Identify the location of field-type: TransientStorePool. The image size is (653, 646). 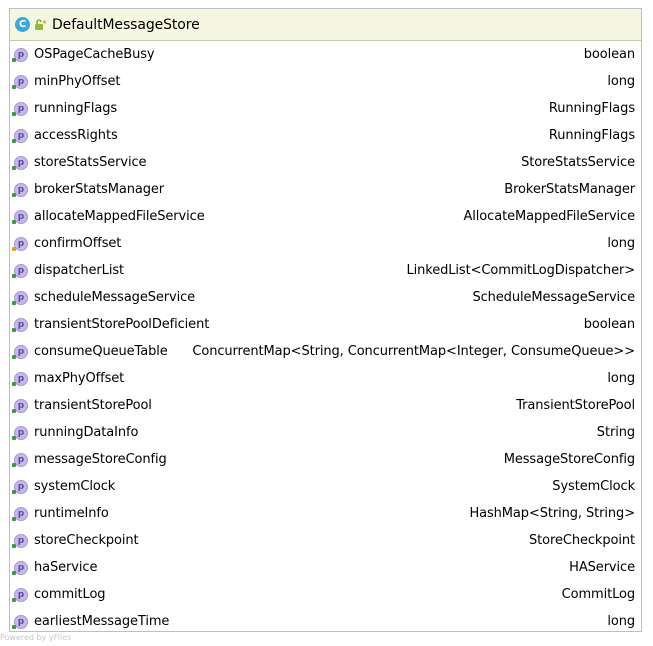
(575, 405).